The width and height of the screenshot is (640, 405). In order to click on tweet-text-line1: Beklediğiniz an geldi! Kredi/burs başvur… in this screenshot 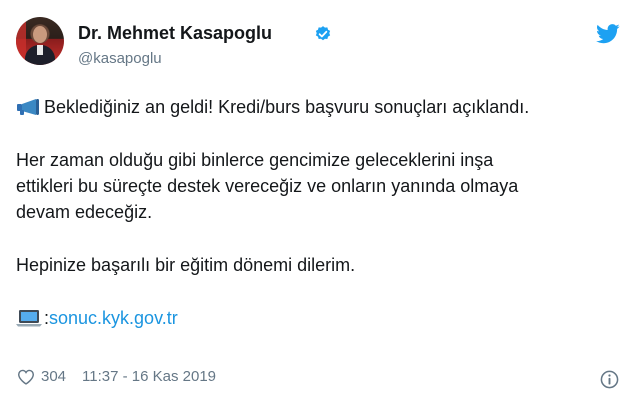, I will do `click(287, 107)`.